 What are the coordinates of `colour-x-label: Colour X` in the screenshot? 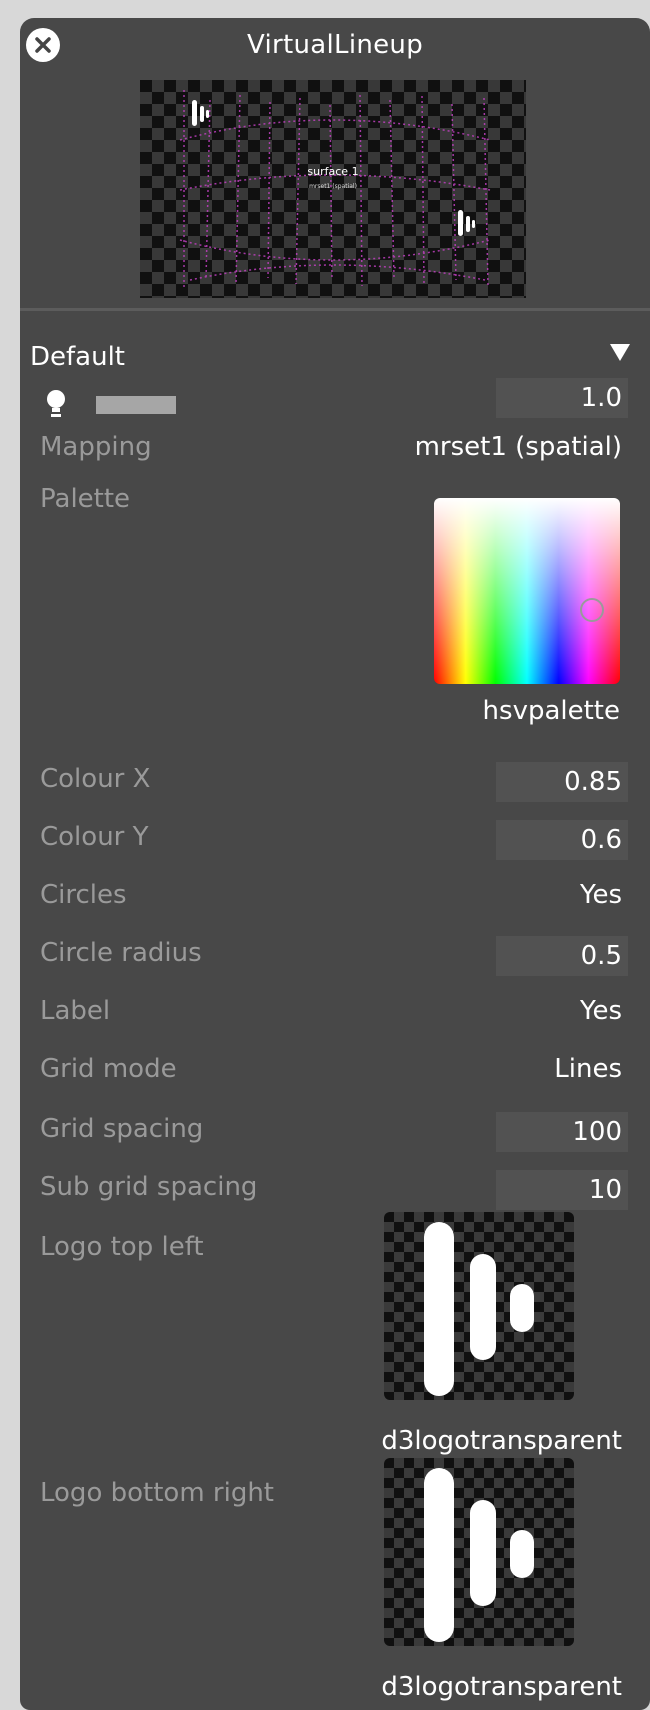 It's located at (95, 779).